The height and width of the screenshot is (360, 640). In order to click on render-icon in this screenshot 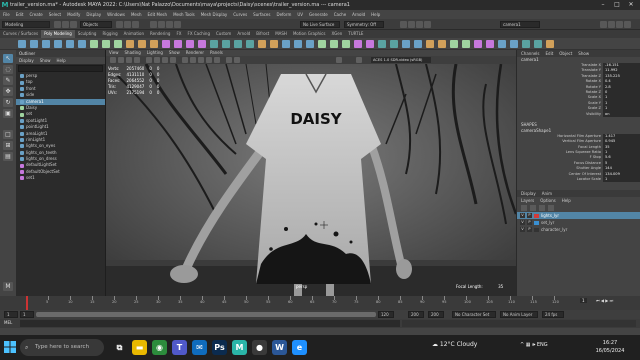, I will do `click(403, 24)`.